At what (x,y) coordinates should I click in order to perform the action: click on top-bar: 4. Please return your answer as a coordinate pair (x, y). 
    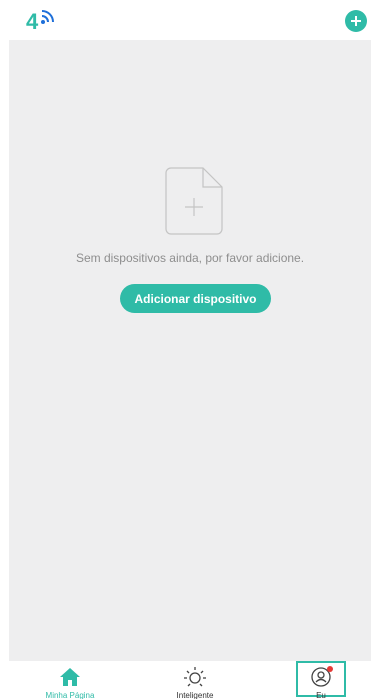
    Looking at the image, I should click on (189, 20).